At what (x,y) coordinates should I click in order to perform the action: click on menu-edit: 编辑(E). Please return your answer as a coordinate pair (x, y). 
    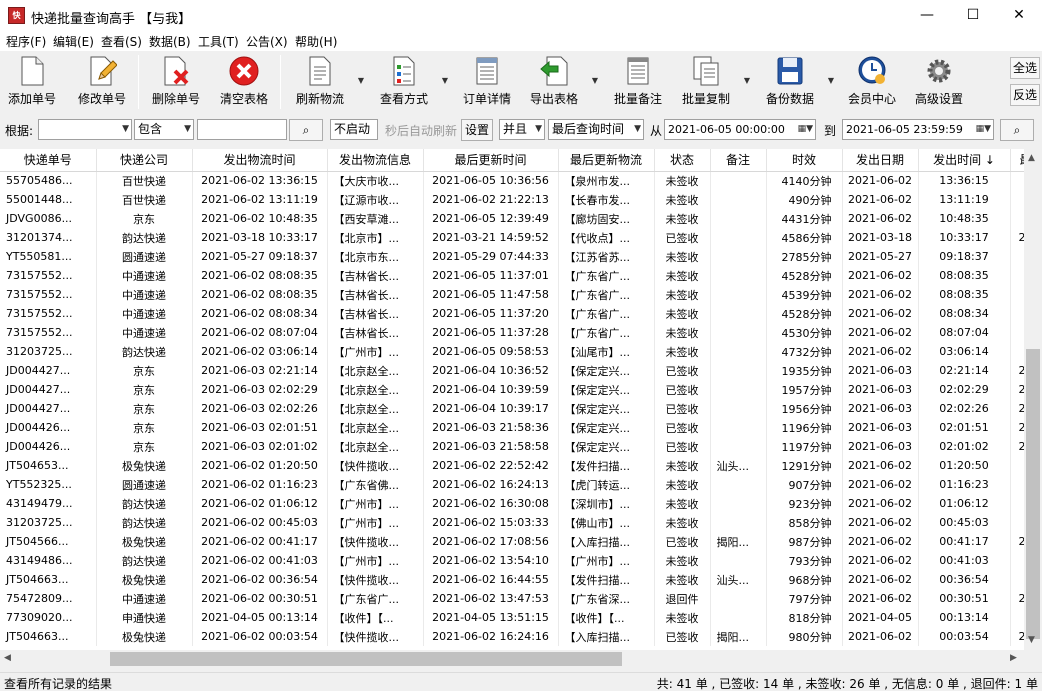
    Looking at the image, I should click on (73, 41).